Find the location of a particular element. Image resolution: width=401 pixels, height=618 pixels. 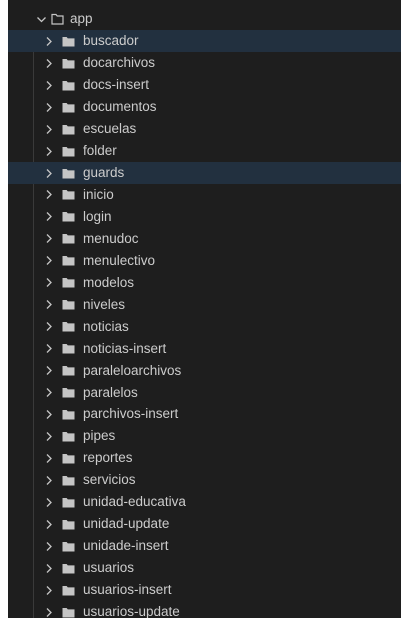

tree-item-pipes: pipes is located at coordinates (204, 436).